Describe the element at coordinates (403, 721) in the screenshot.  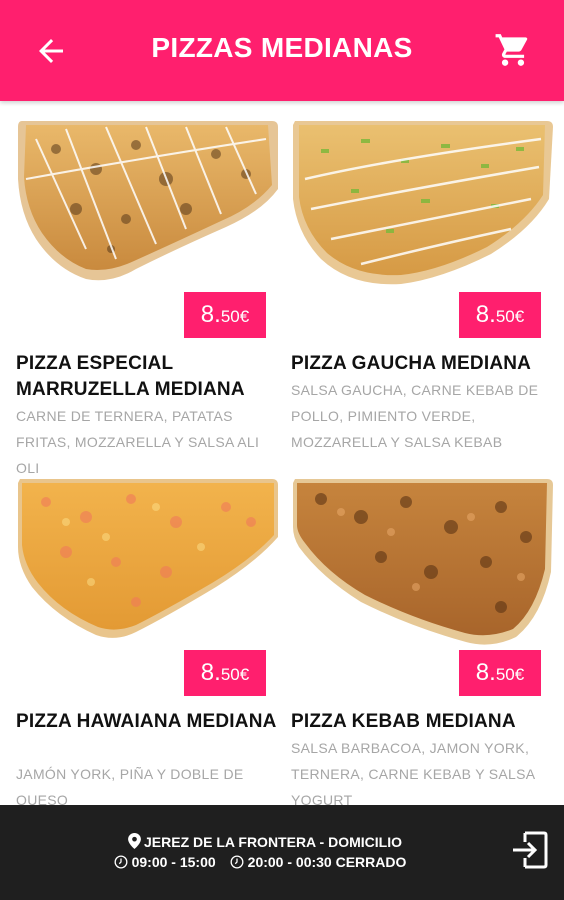
I see `product-name: PIZZA KEBAB MEDIANA` at that location.